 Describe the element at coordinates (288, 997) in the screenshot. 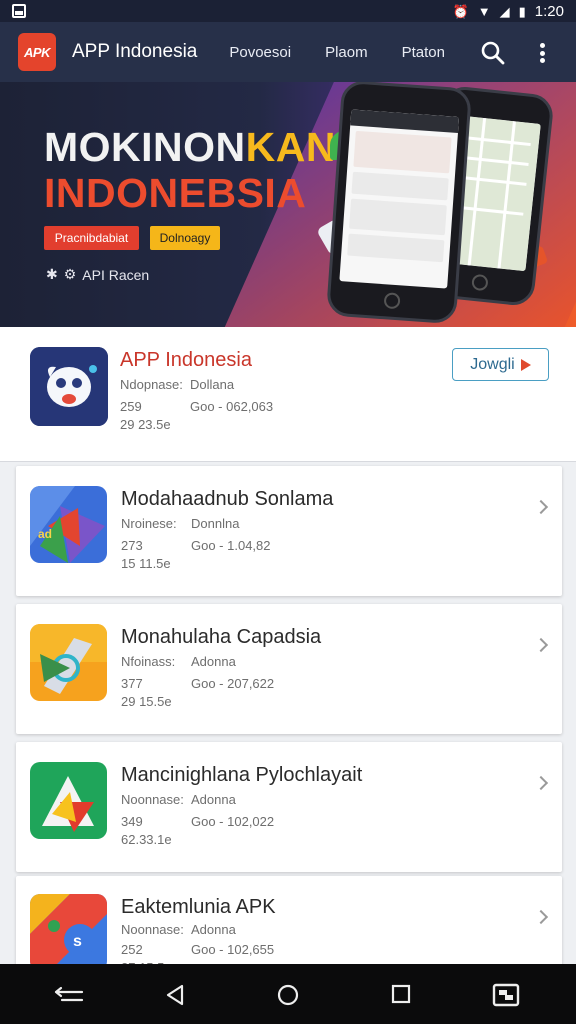

I see `home-icon` at that location.